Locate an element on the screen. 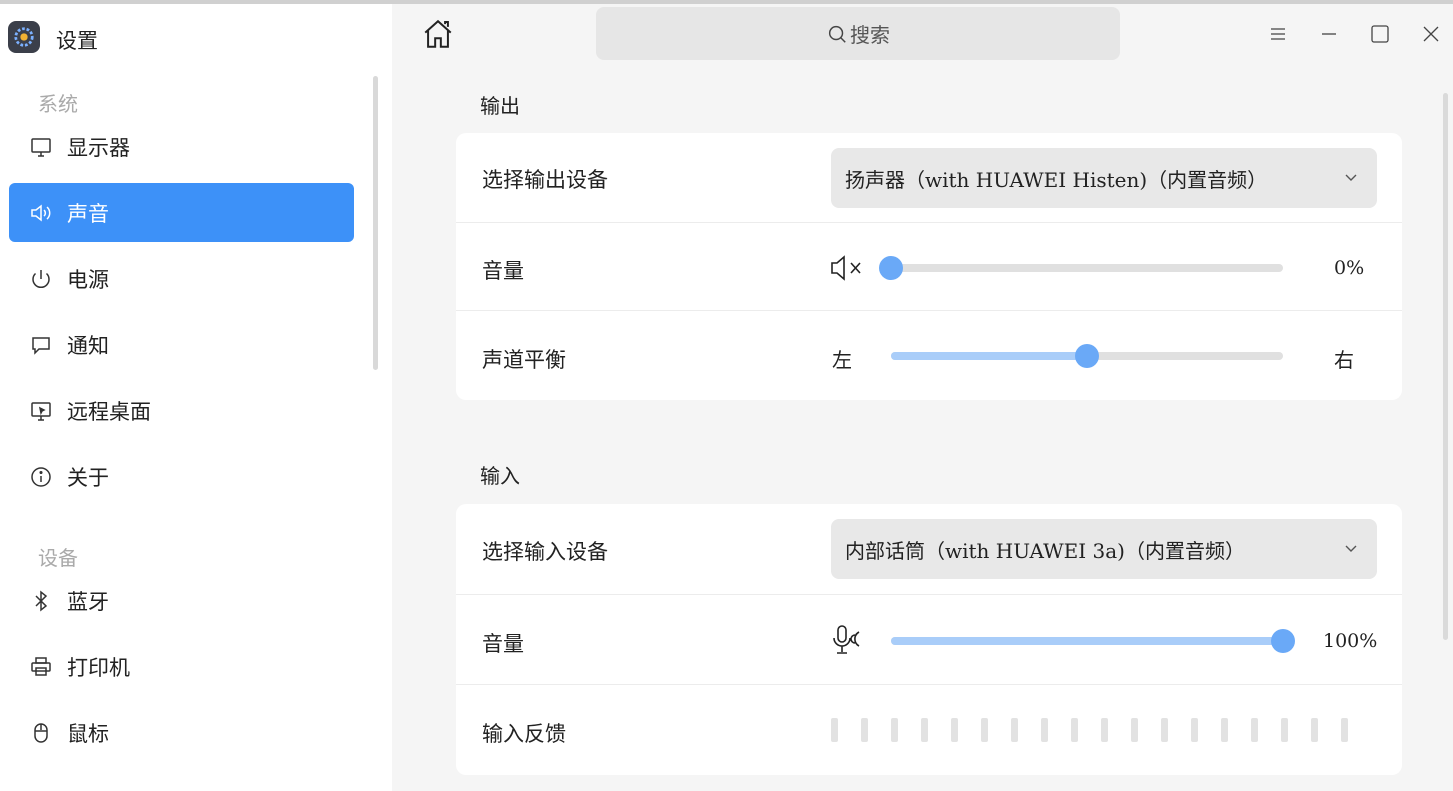 The width and height of the screenshot is (1453, 791). output-device-row: 选择输出设备 扬声器（with HUAWEI Histen)（内置音频） is located at coordinates (929, 177).